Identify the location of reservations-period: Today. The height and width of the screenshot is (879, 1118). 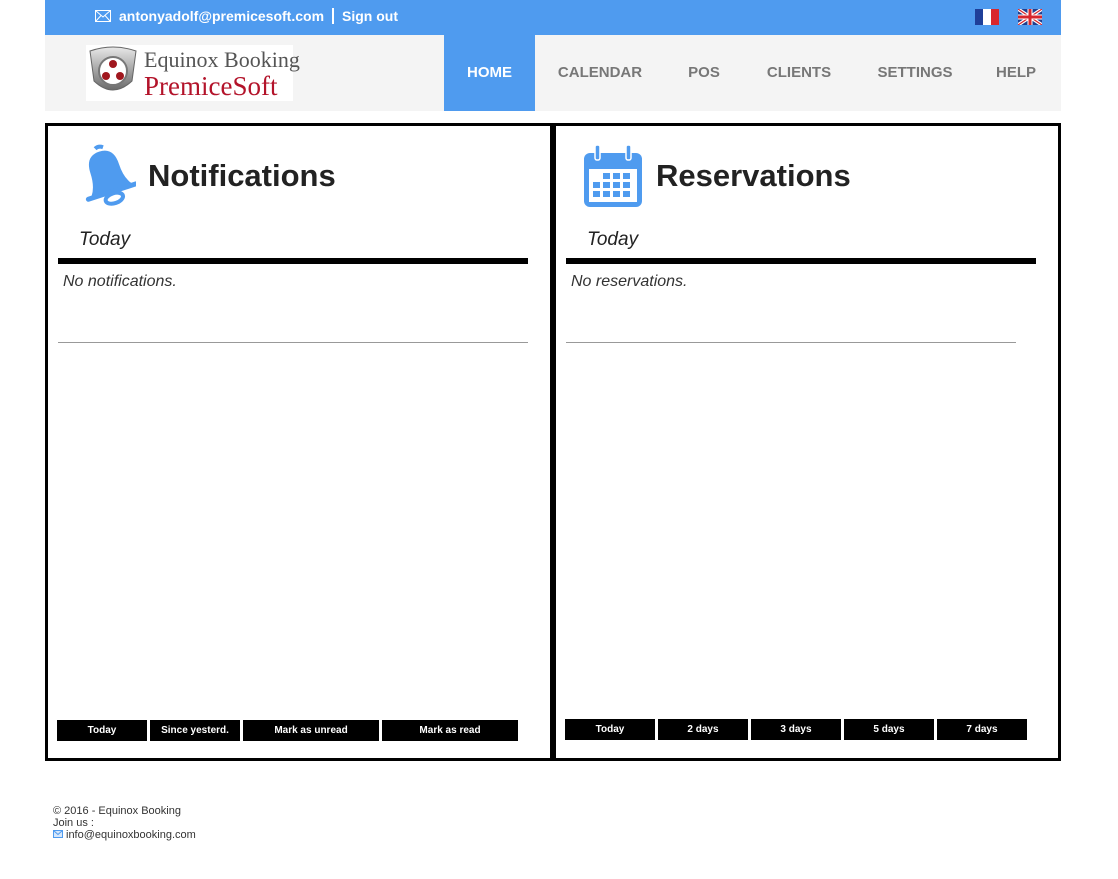
(613, 239).